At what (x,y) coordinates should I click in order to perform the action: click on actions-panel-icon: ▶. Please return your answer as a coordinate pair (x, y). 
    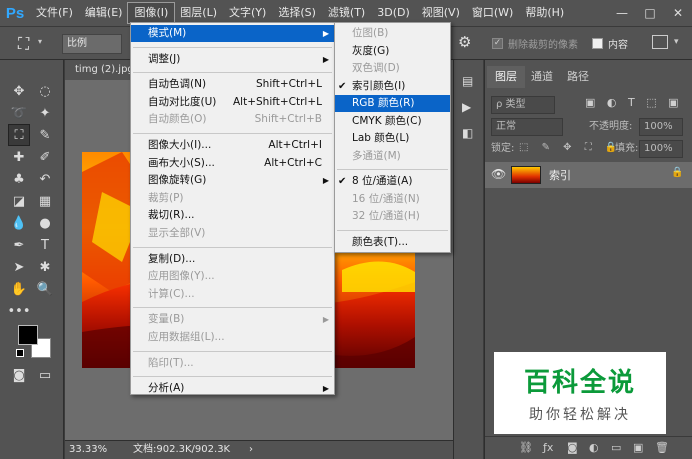
    Looking at the image, I should click on (466, 107).